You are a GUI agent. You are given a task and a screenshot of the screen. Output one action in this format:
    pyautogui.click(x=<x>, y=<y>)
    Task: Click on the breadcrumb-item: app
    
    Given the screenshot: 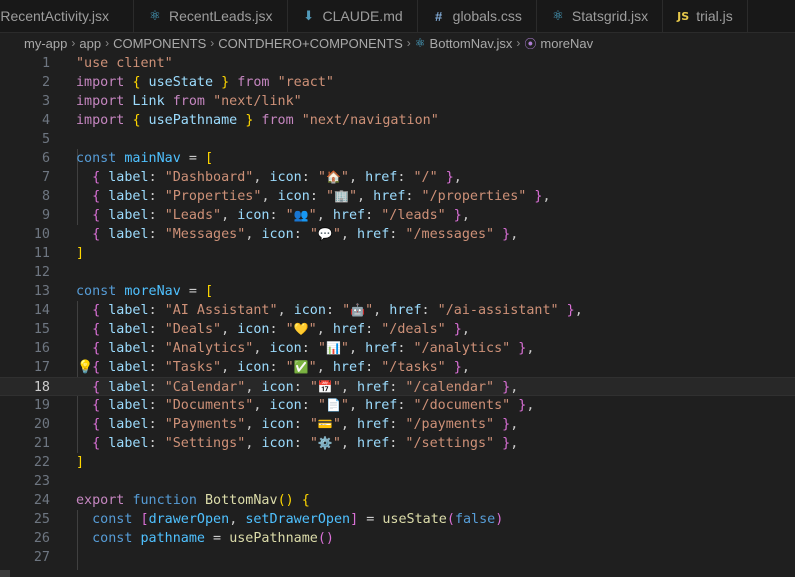 What is the action you would take?
    pyautogui.click(x=90, y=43)
    